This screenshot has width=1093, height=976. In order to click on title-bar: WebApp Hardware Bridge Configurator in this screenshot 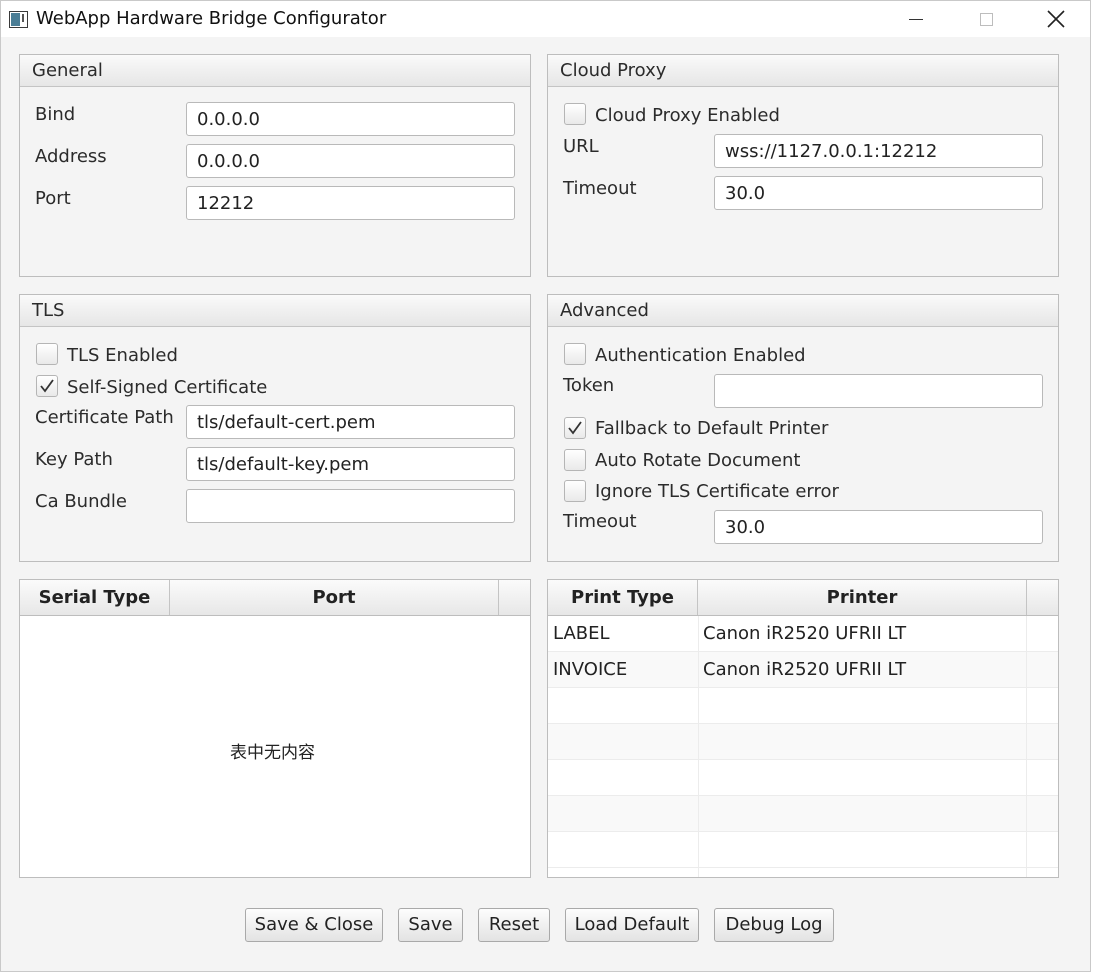, I will do `click(545, 19)`.